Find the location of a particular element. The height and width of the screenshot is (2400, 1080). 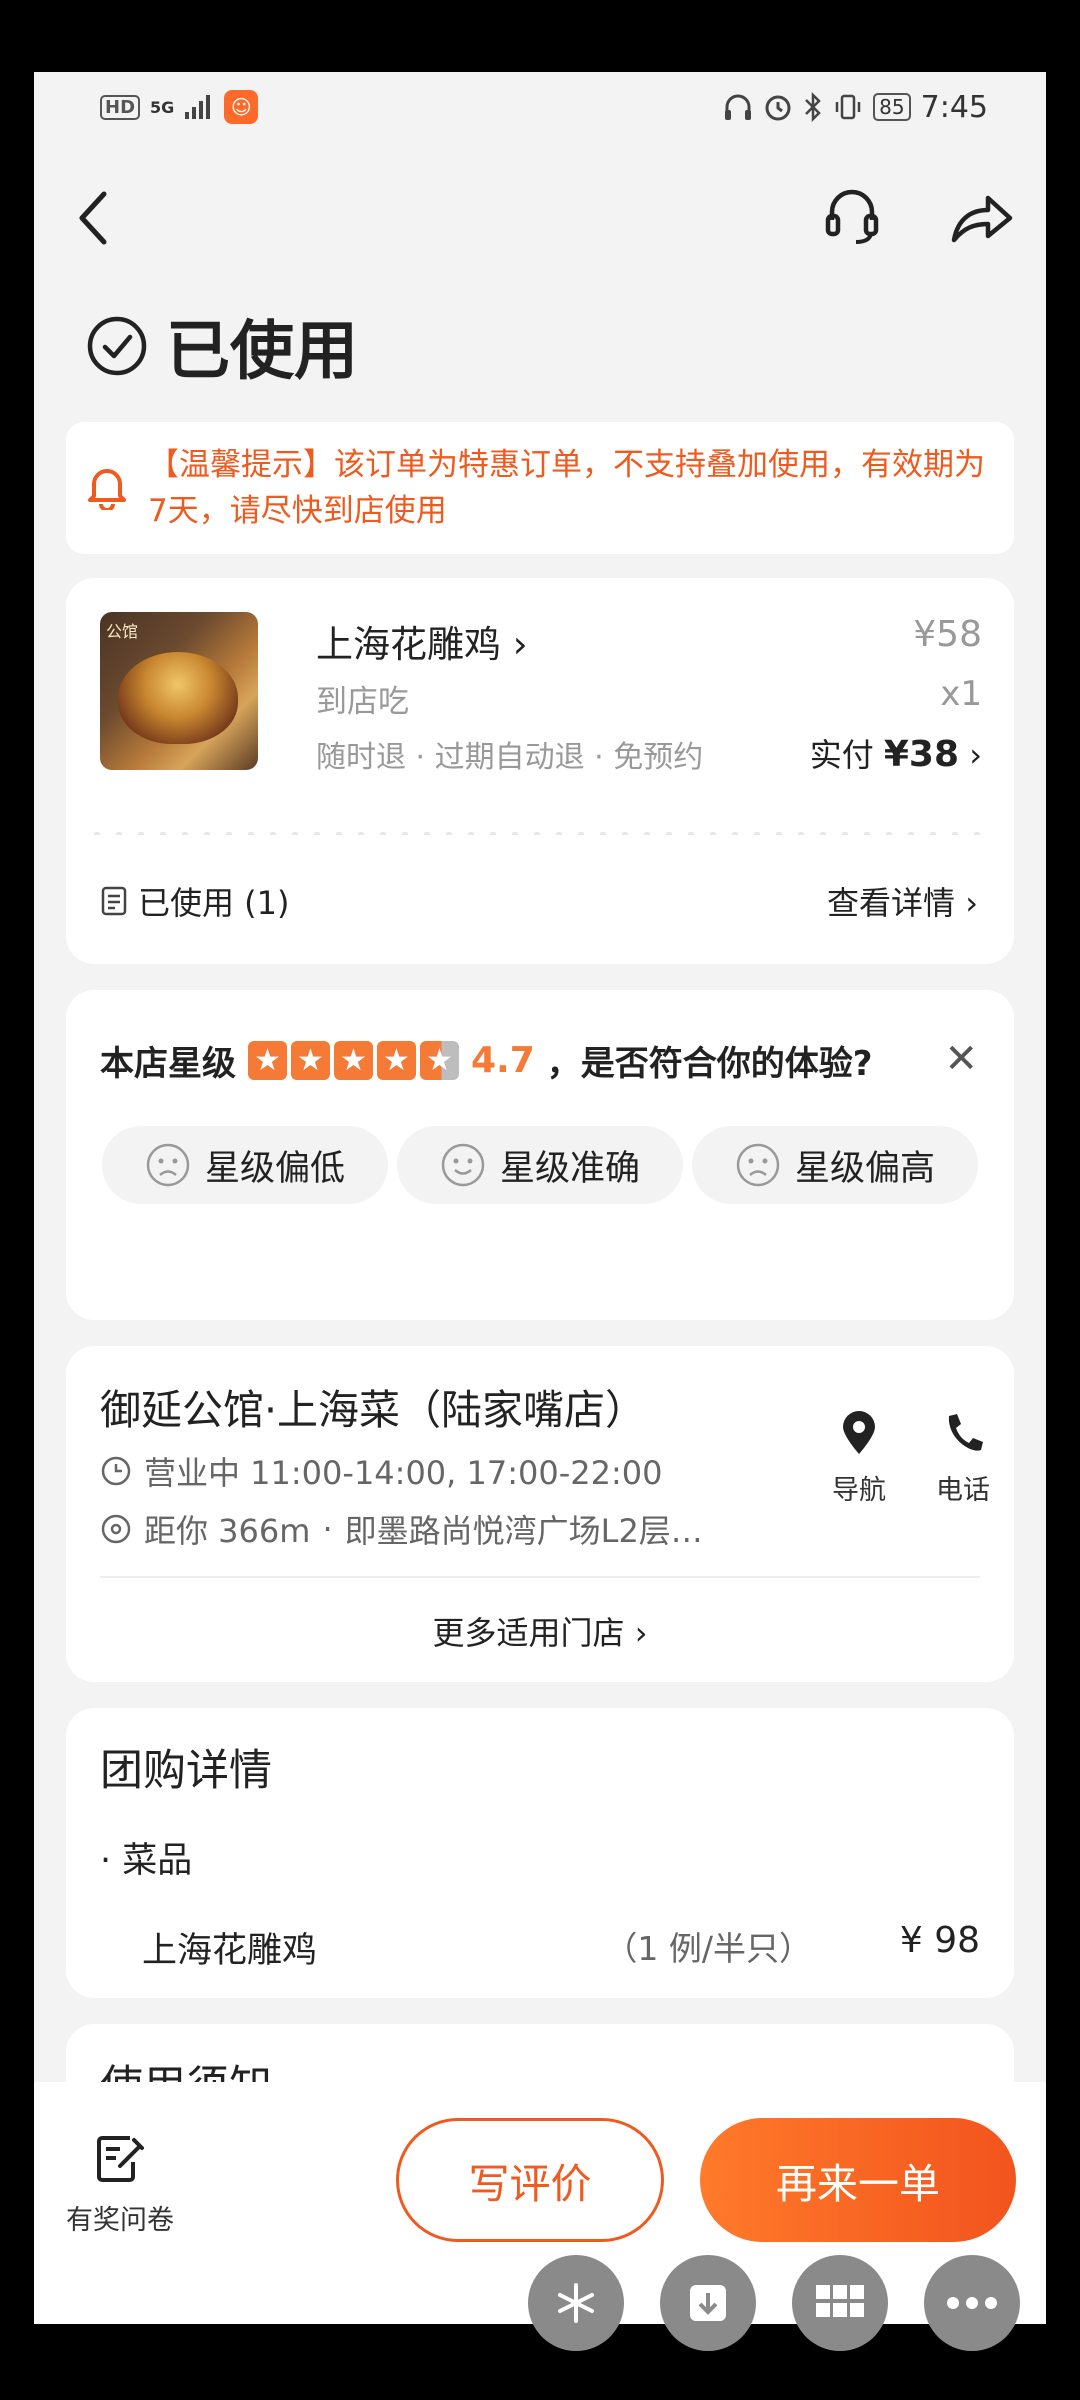

dish-thumbnail: 公馆 is located at coordinates (179, 691).